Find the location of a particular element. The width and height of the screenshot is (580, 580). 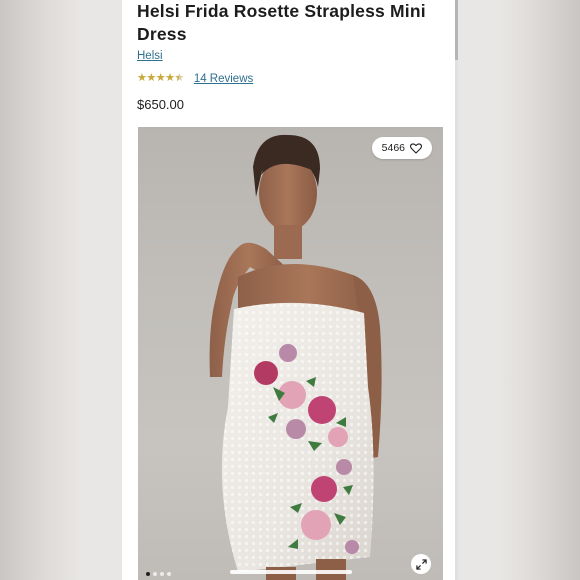

star-rating: ★★★★★ ★★★★★ is located at coordinates (160, 78).